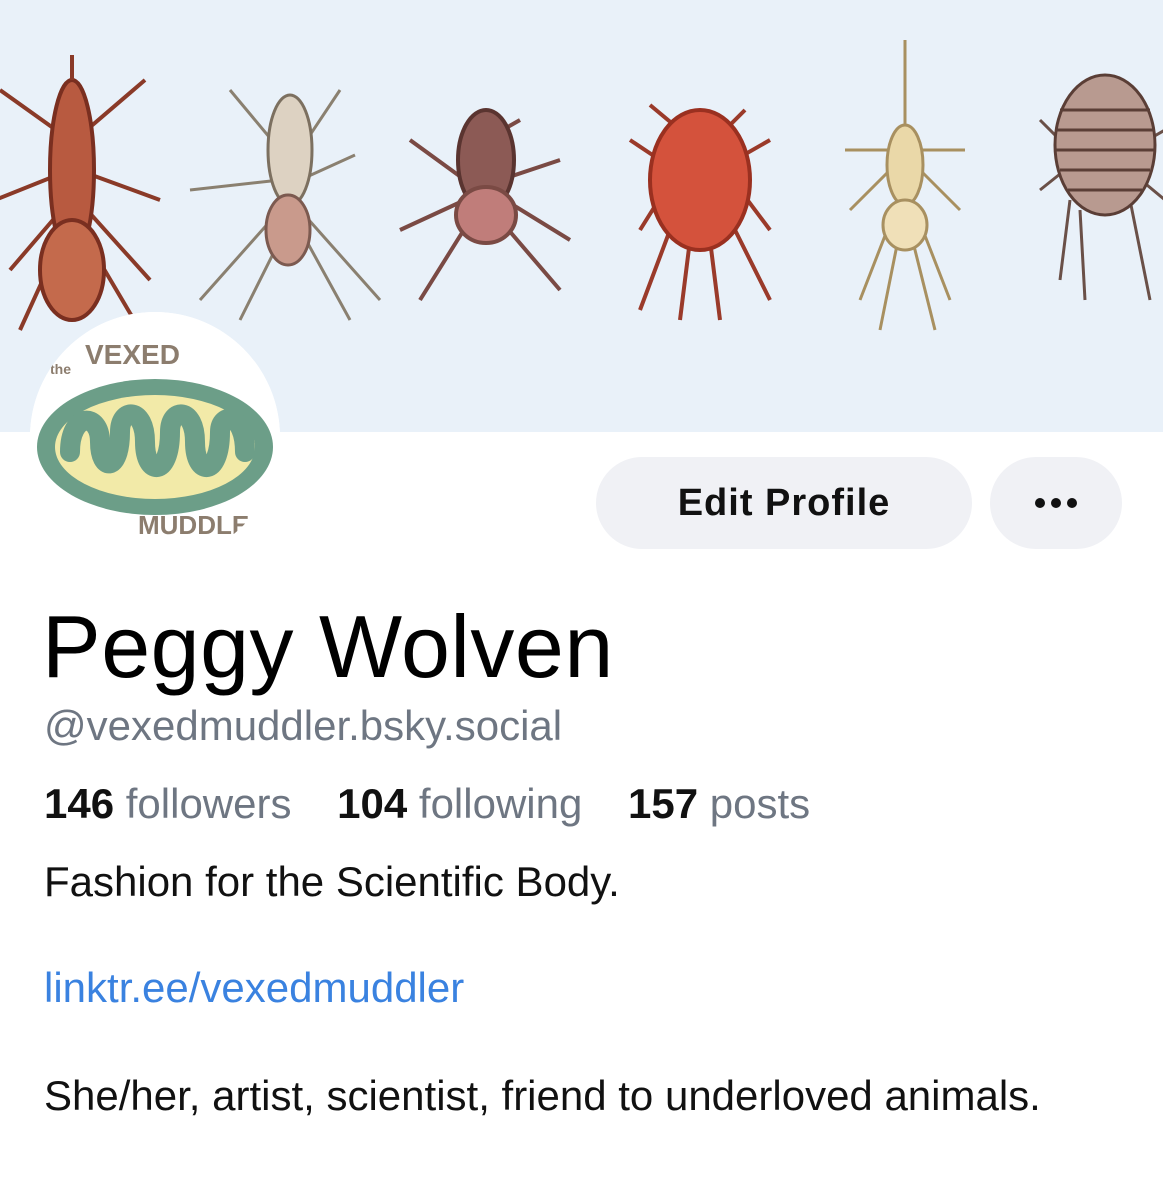 The image size is (1163, 1200). What do you see at coordinates (303, 725) in the screenshot?
I see `profile-handle: @vexedmuddler.bsky.social` at bounding box center [303, 725].